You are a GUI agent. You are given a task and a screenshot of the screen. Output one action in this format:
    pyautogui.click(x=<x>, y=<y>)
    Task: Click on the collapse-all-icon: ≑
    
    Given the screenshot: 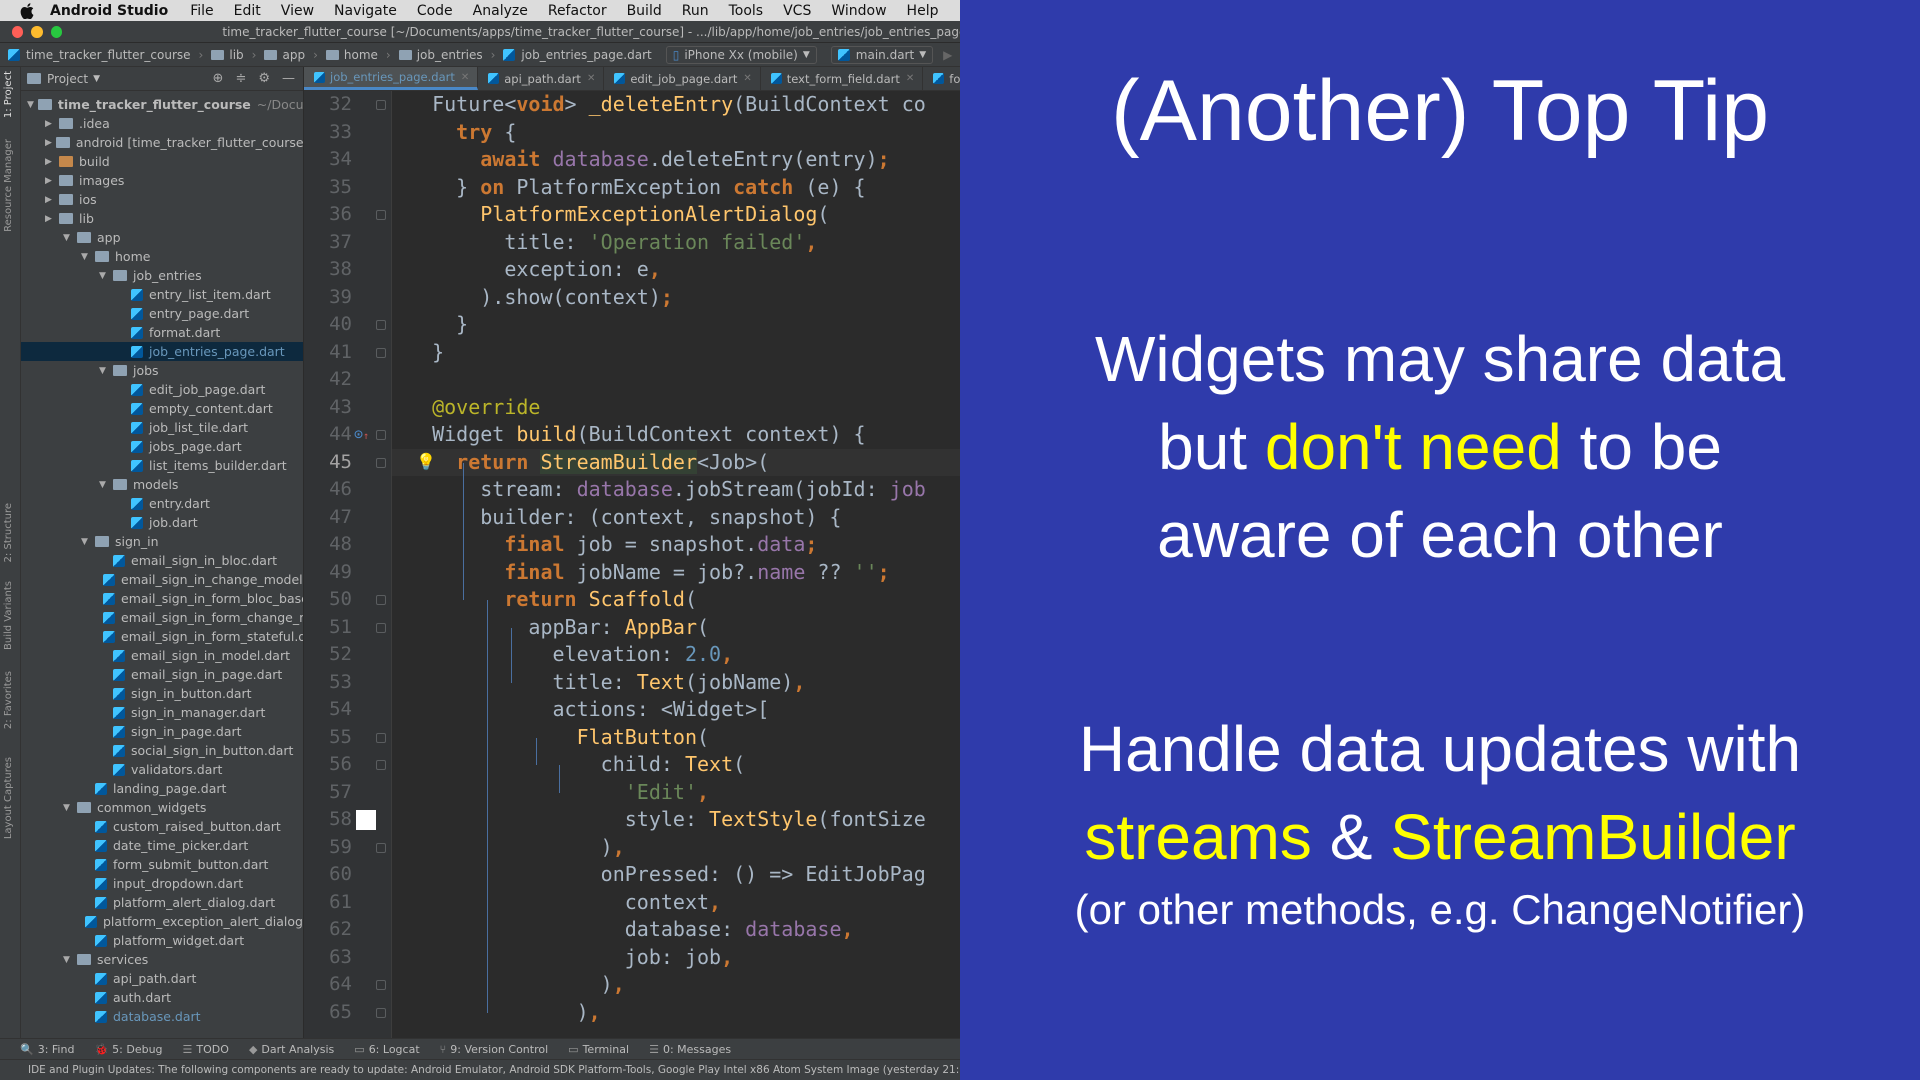 What is the action you would take?
    pyautogui.click(x=240, y=78)
    